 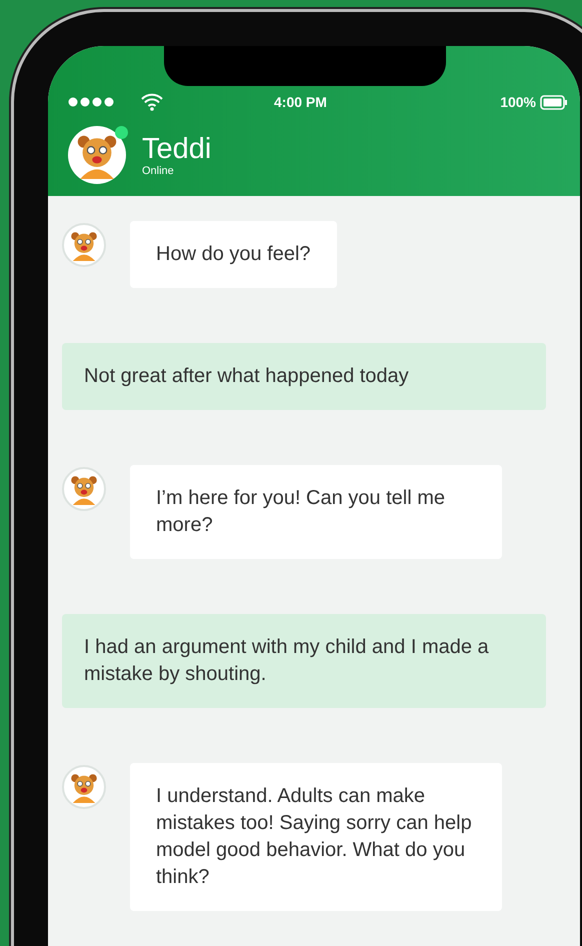 I want to click on contact-name: Teddi, so click(x=177, y=149).